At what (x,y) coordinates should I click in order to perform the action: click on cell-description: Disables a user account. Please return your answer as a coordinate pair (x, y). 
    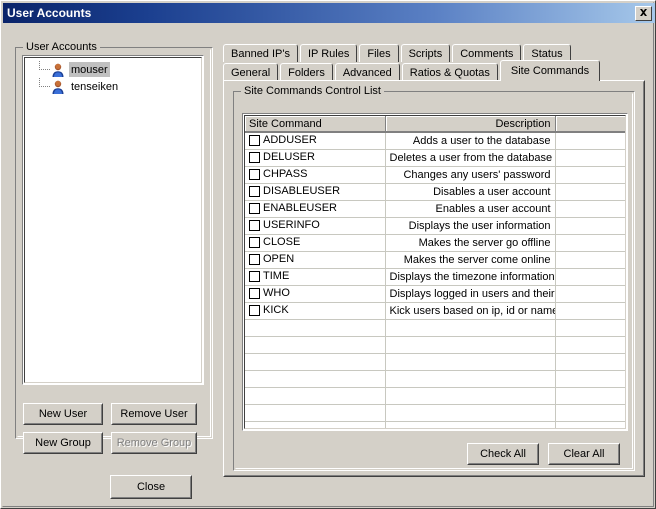
    Looking at the image, I should click on (470, 192).